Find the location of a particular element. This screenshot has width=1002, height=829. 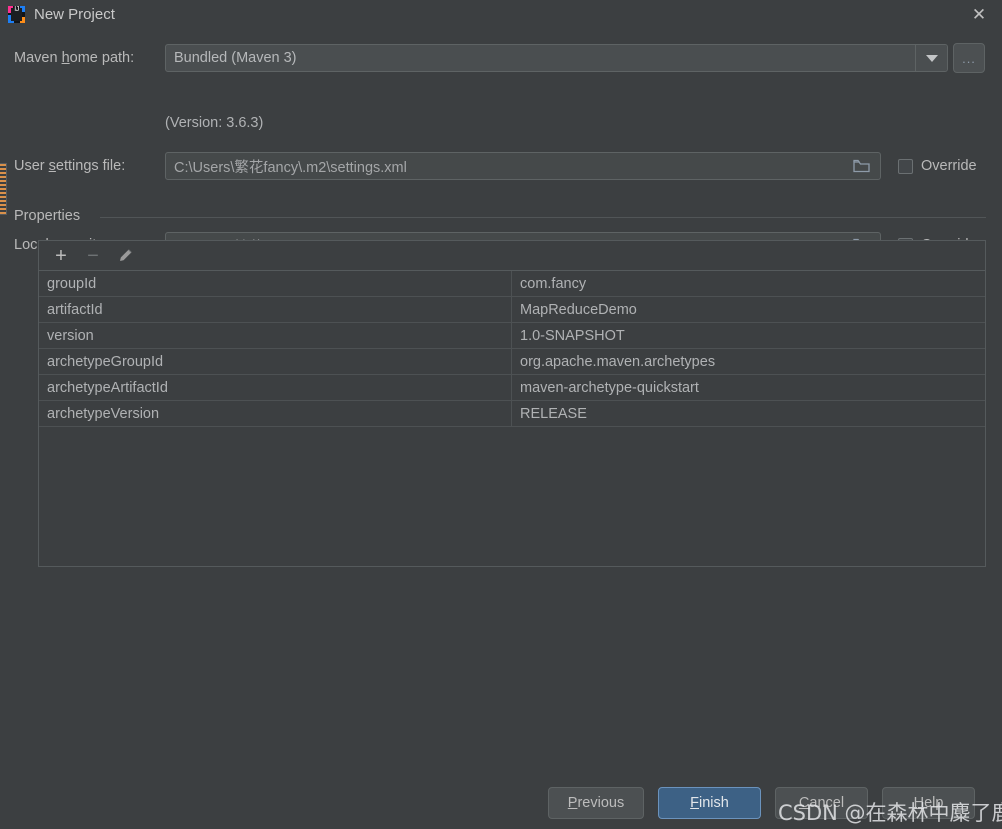

left-edge-resize-strip is located at coordinates (3, 189).